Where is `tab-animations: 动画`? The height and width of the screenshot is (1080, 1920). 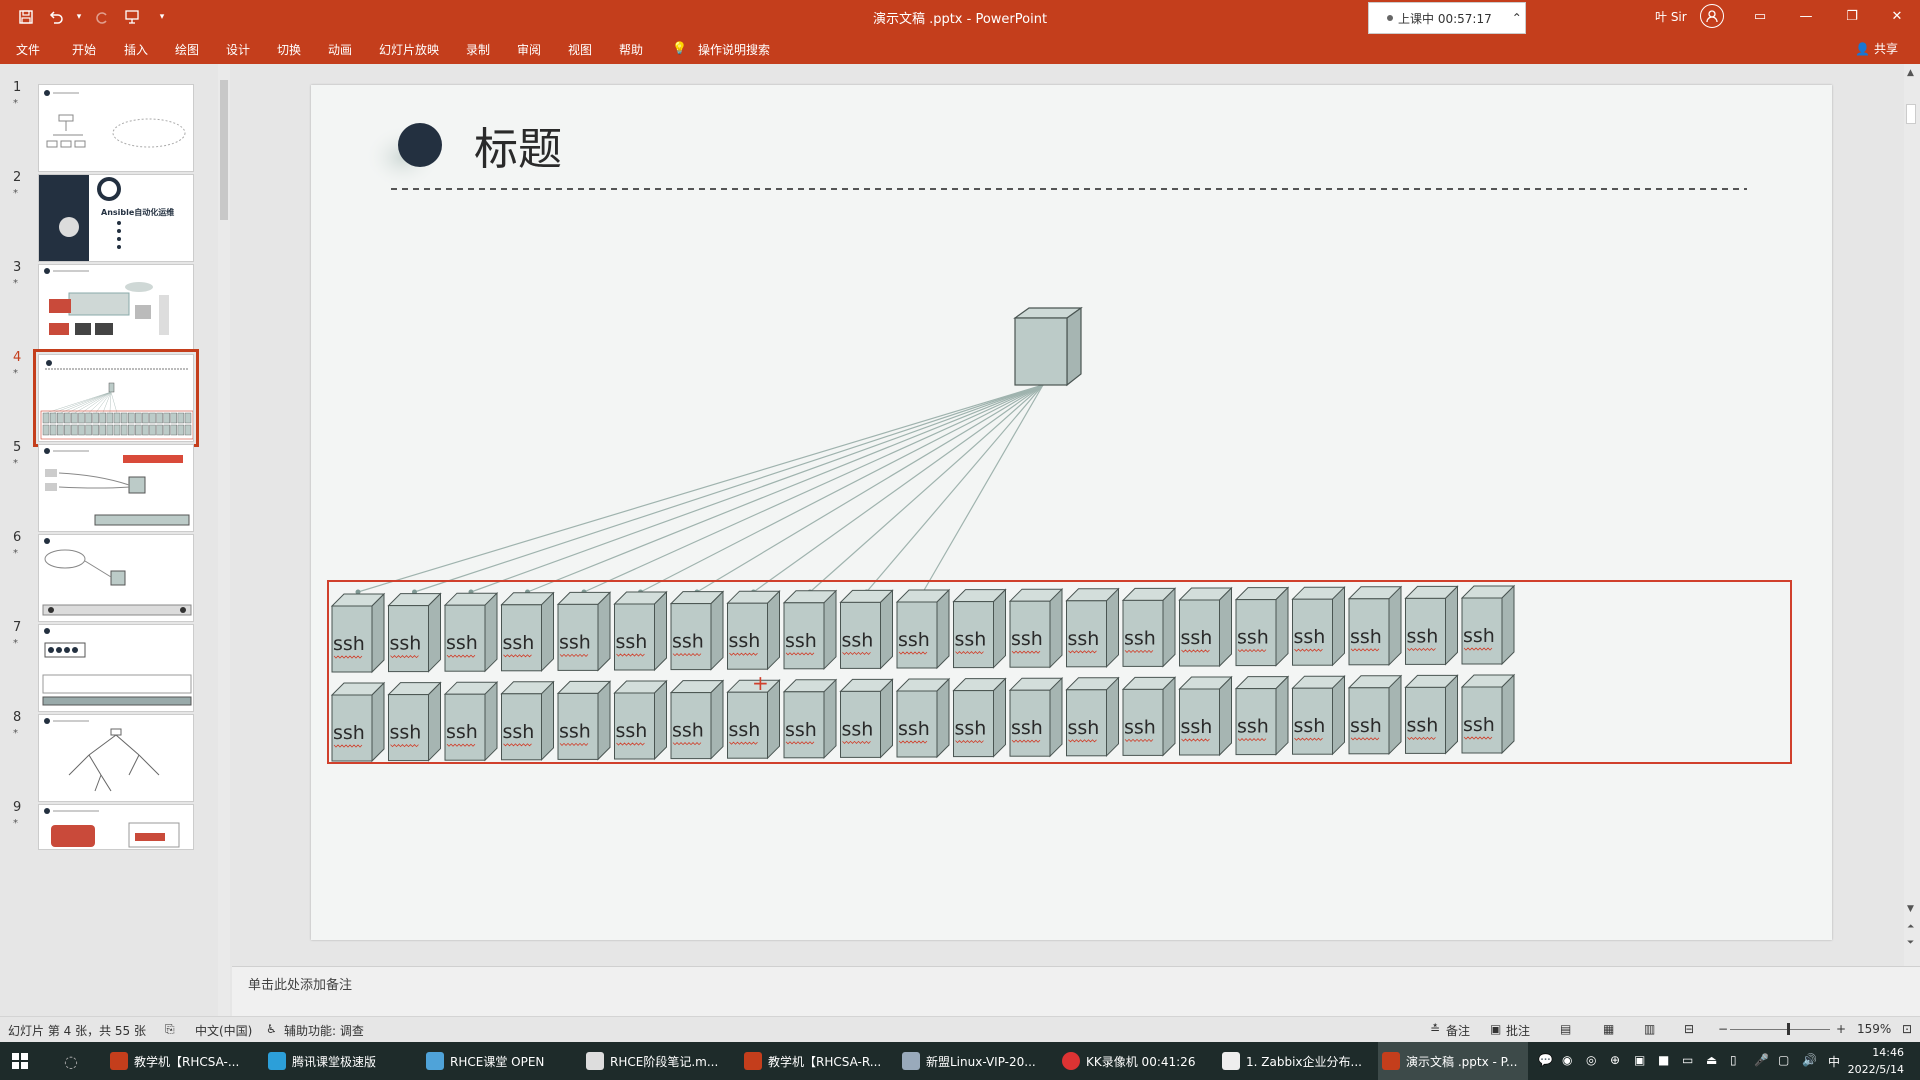 tab-animations: 动画 is located at coordinates (340, 49).